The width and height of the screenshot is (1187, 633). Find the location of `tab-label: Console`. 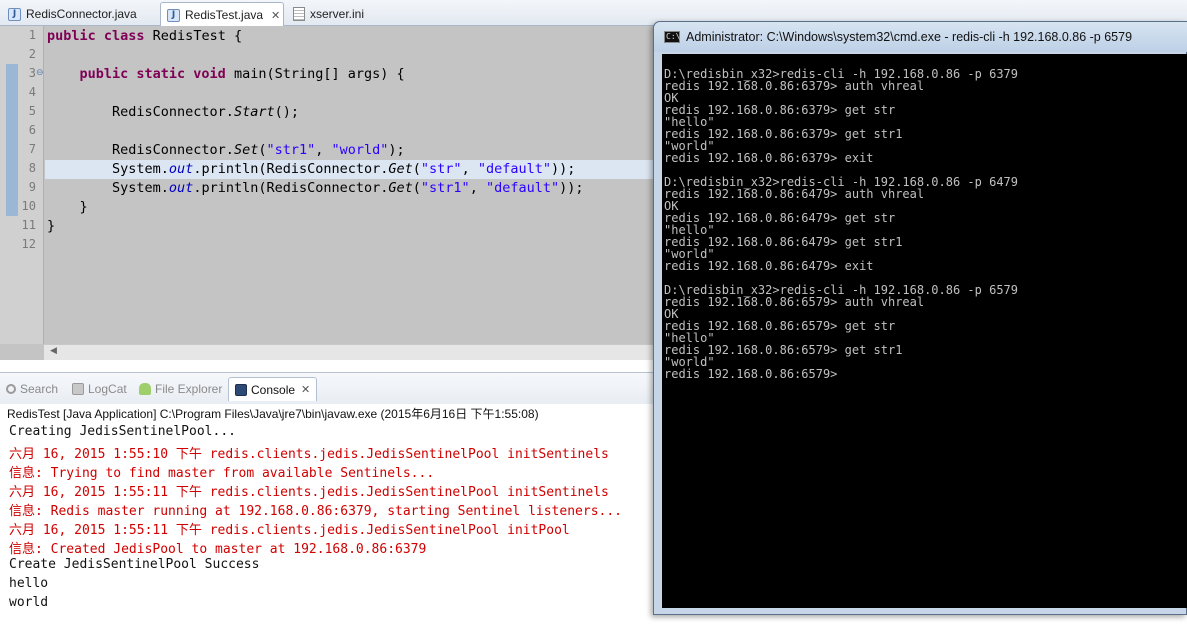

tab-label: Console is located at coordinates (273, 389).